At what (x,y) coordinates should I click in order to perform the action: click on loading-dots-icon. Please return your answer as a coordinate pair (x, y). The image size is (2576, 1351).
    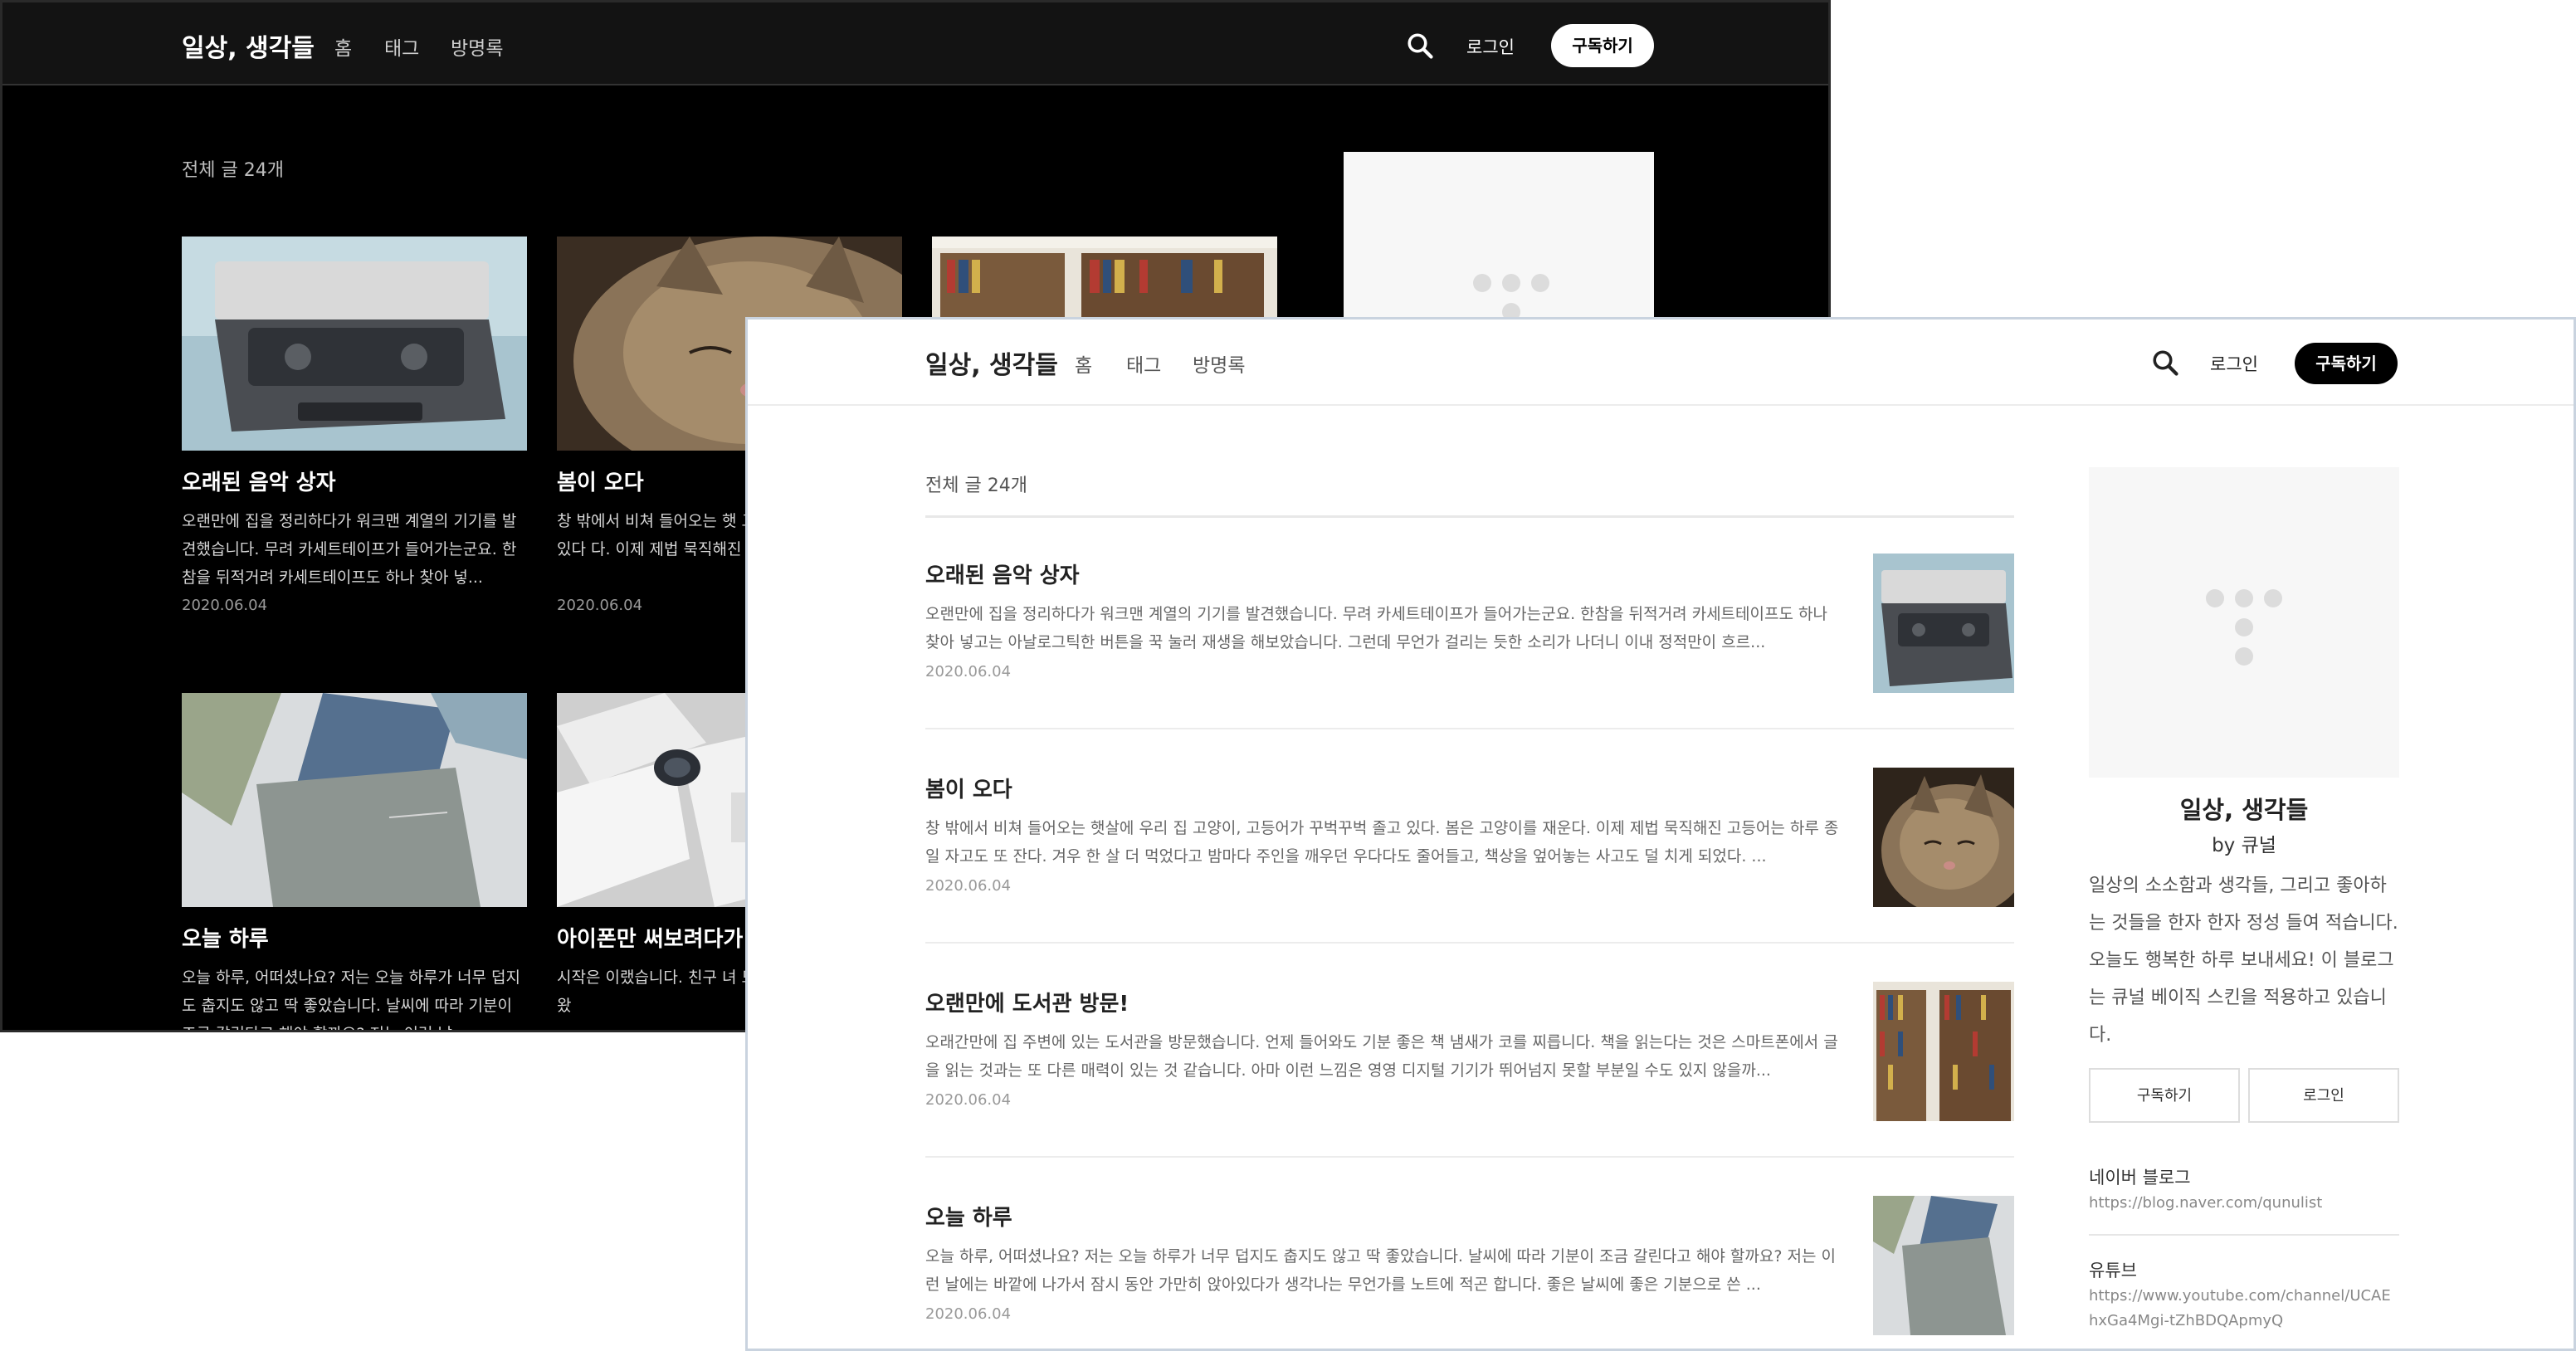
    Looking at the image, I should click on (2244, 627).